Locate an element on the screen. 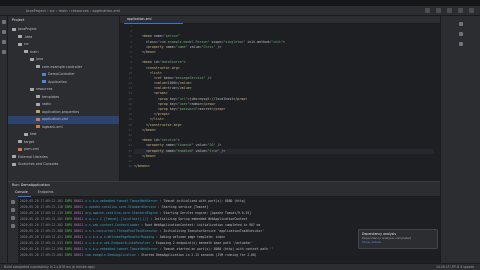 The width and height of the screenshot is (480, 270). tree-item-label: src is located at coordinates (26, 44).